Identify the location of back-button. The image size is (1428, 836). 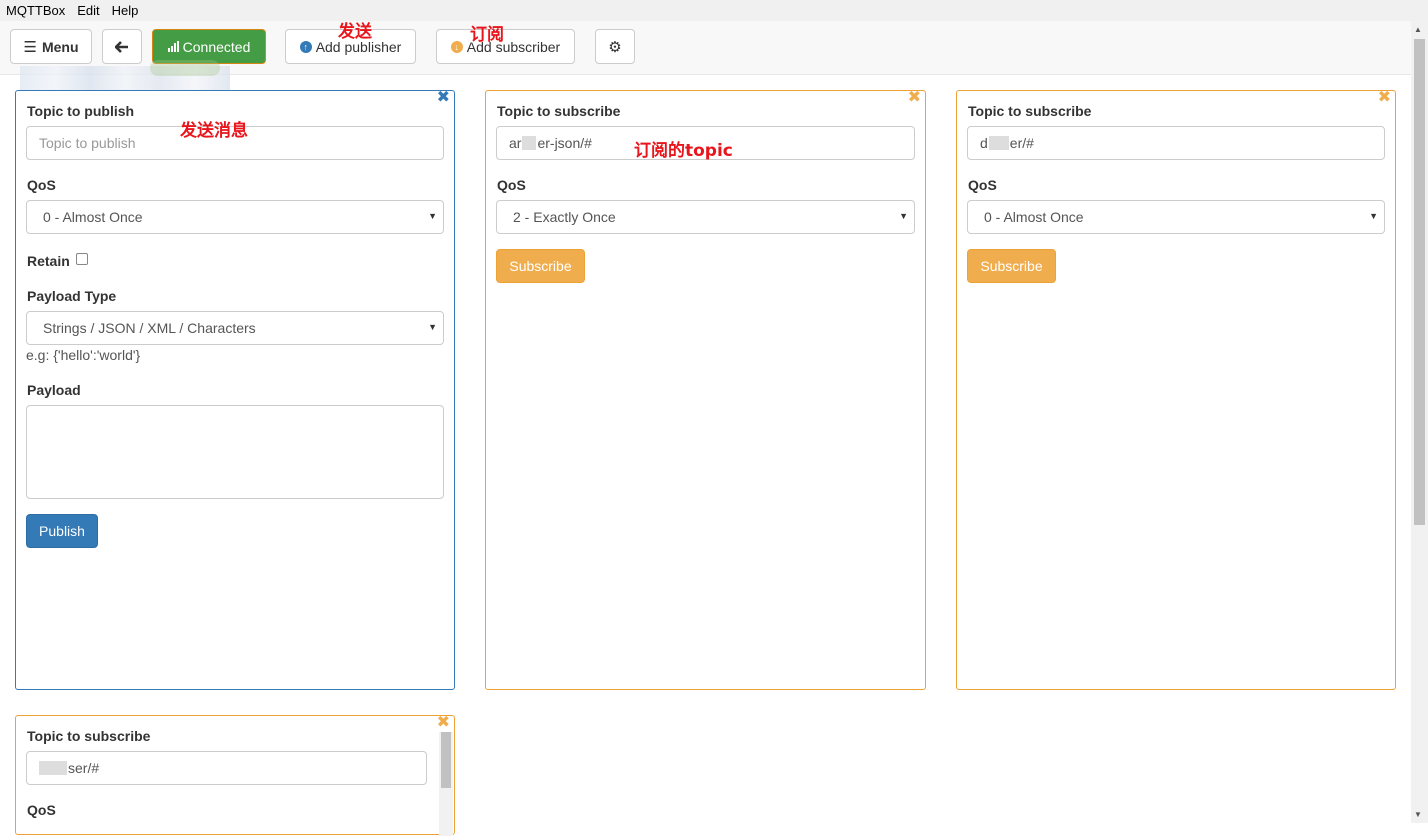
(122, 46).